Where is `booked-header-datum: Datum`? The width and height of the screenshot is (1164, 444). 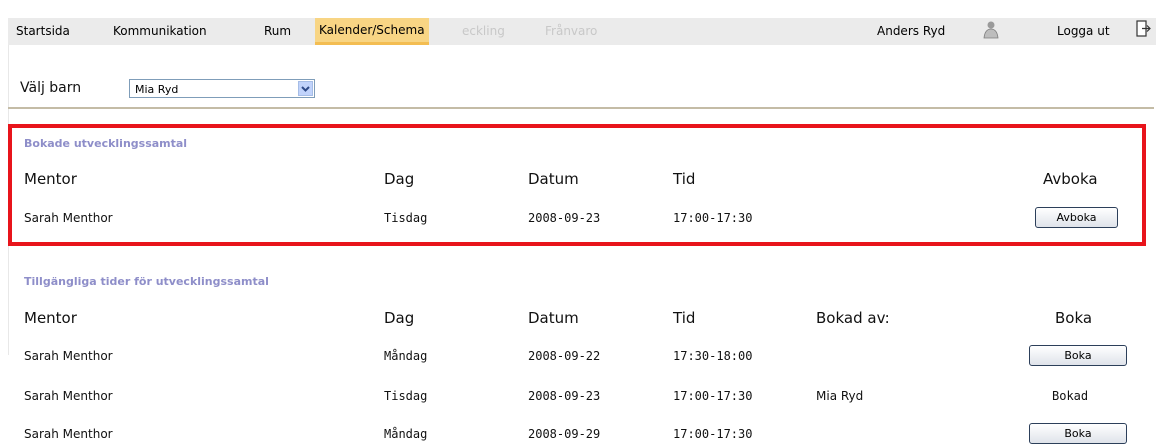
booked-header-datum: Datum is located at coordinates (553, 179).